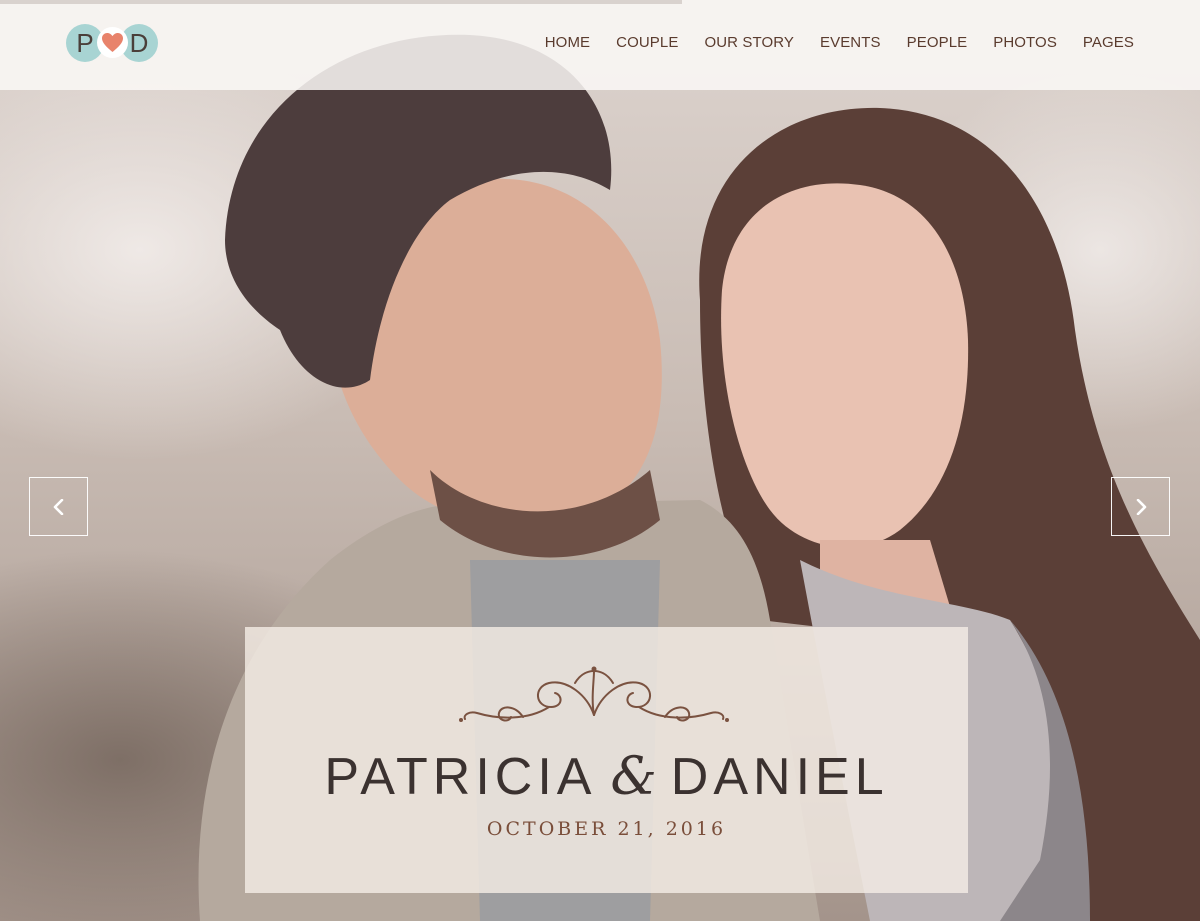  What do you see at coordinates (779, 777) in the screenshot?
I see `second-name: DANIEL` at bounding box center [779, 777].